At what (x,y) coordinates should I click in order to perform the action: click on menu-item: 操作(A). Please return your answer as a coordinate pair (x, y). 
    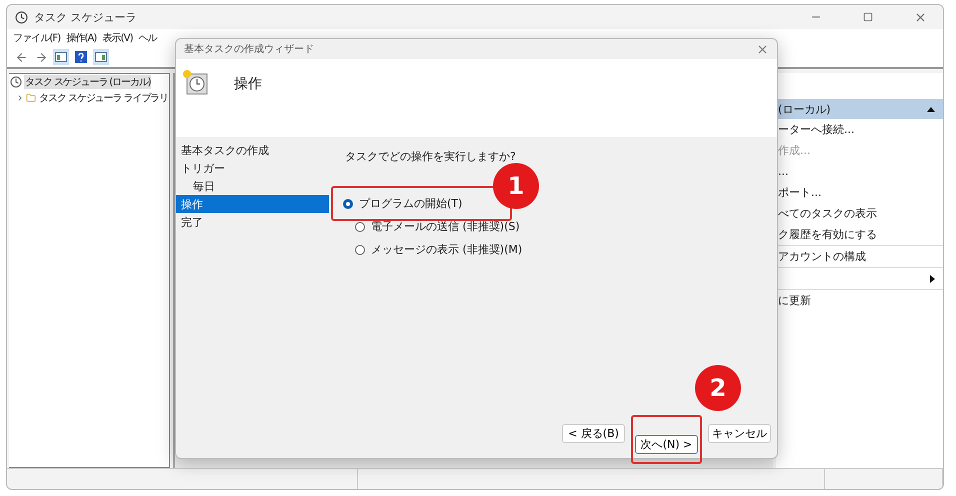
    Looking at the image, I should click on (81, 38).